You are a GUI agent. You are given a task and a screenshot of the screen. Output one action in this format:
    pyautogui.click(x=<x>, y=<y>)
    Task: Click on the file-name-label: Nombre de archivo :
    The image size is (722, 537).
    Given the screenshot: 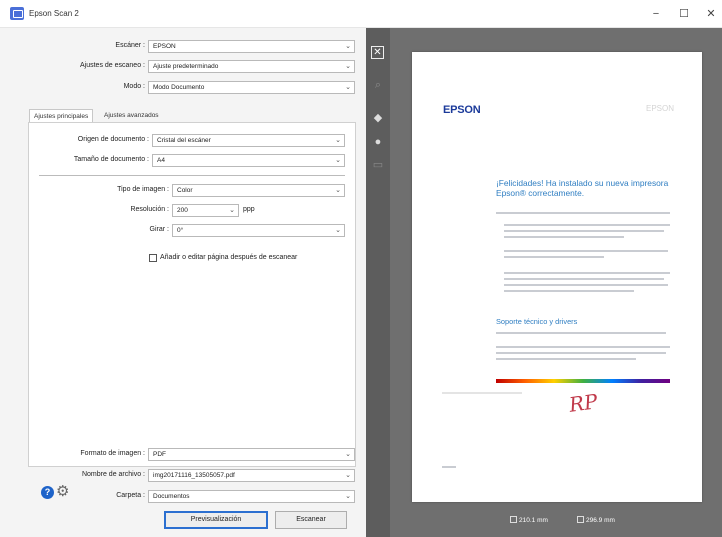 What is the action you would take?
    pyautogui.click(x=113, y=474)
    